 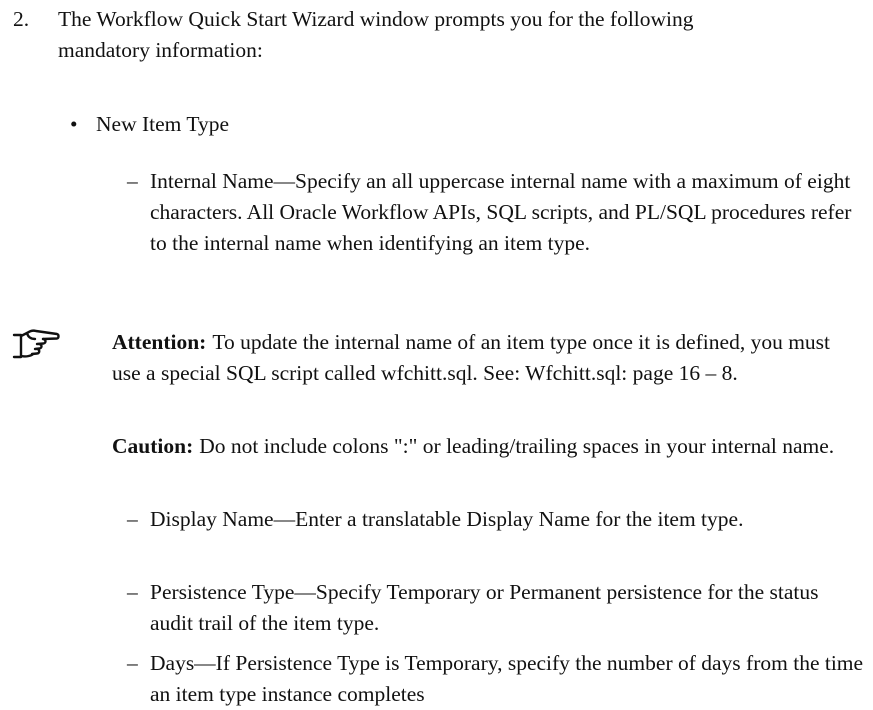 I want to click on bullet-text: New Item Type, so click(x=163, y=124).